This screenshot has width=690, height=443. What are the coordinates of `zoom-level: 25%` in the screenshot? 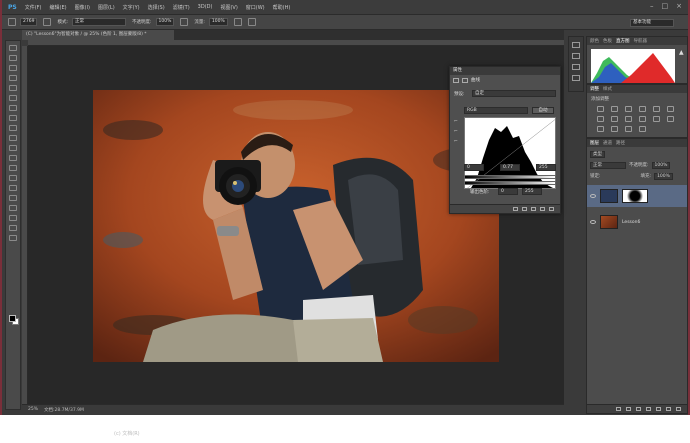 It's located at (33, 409).